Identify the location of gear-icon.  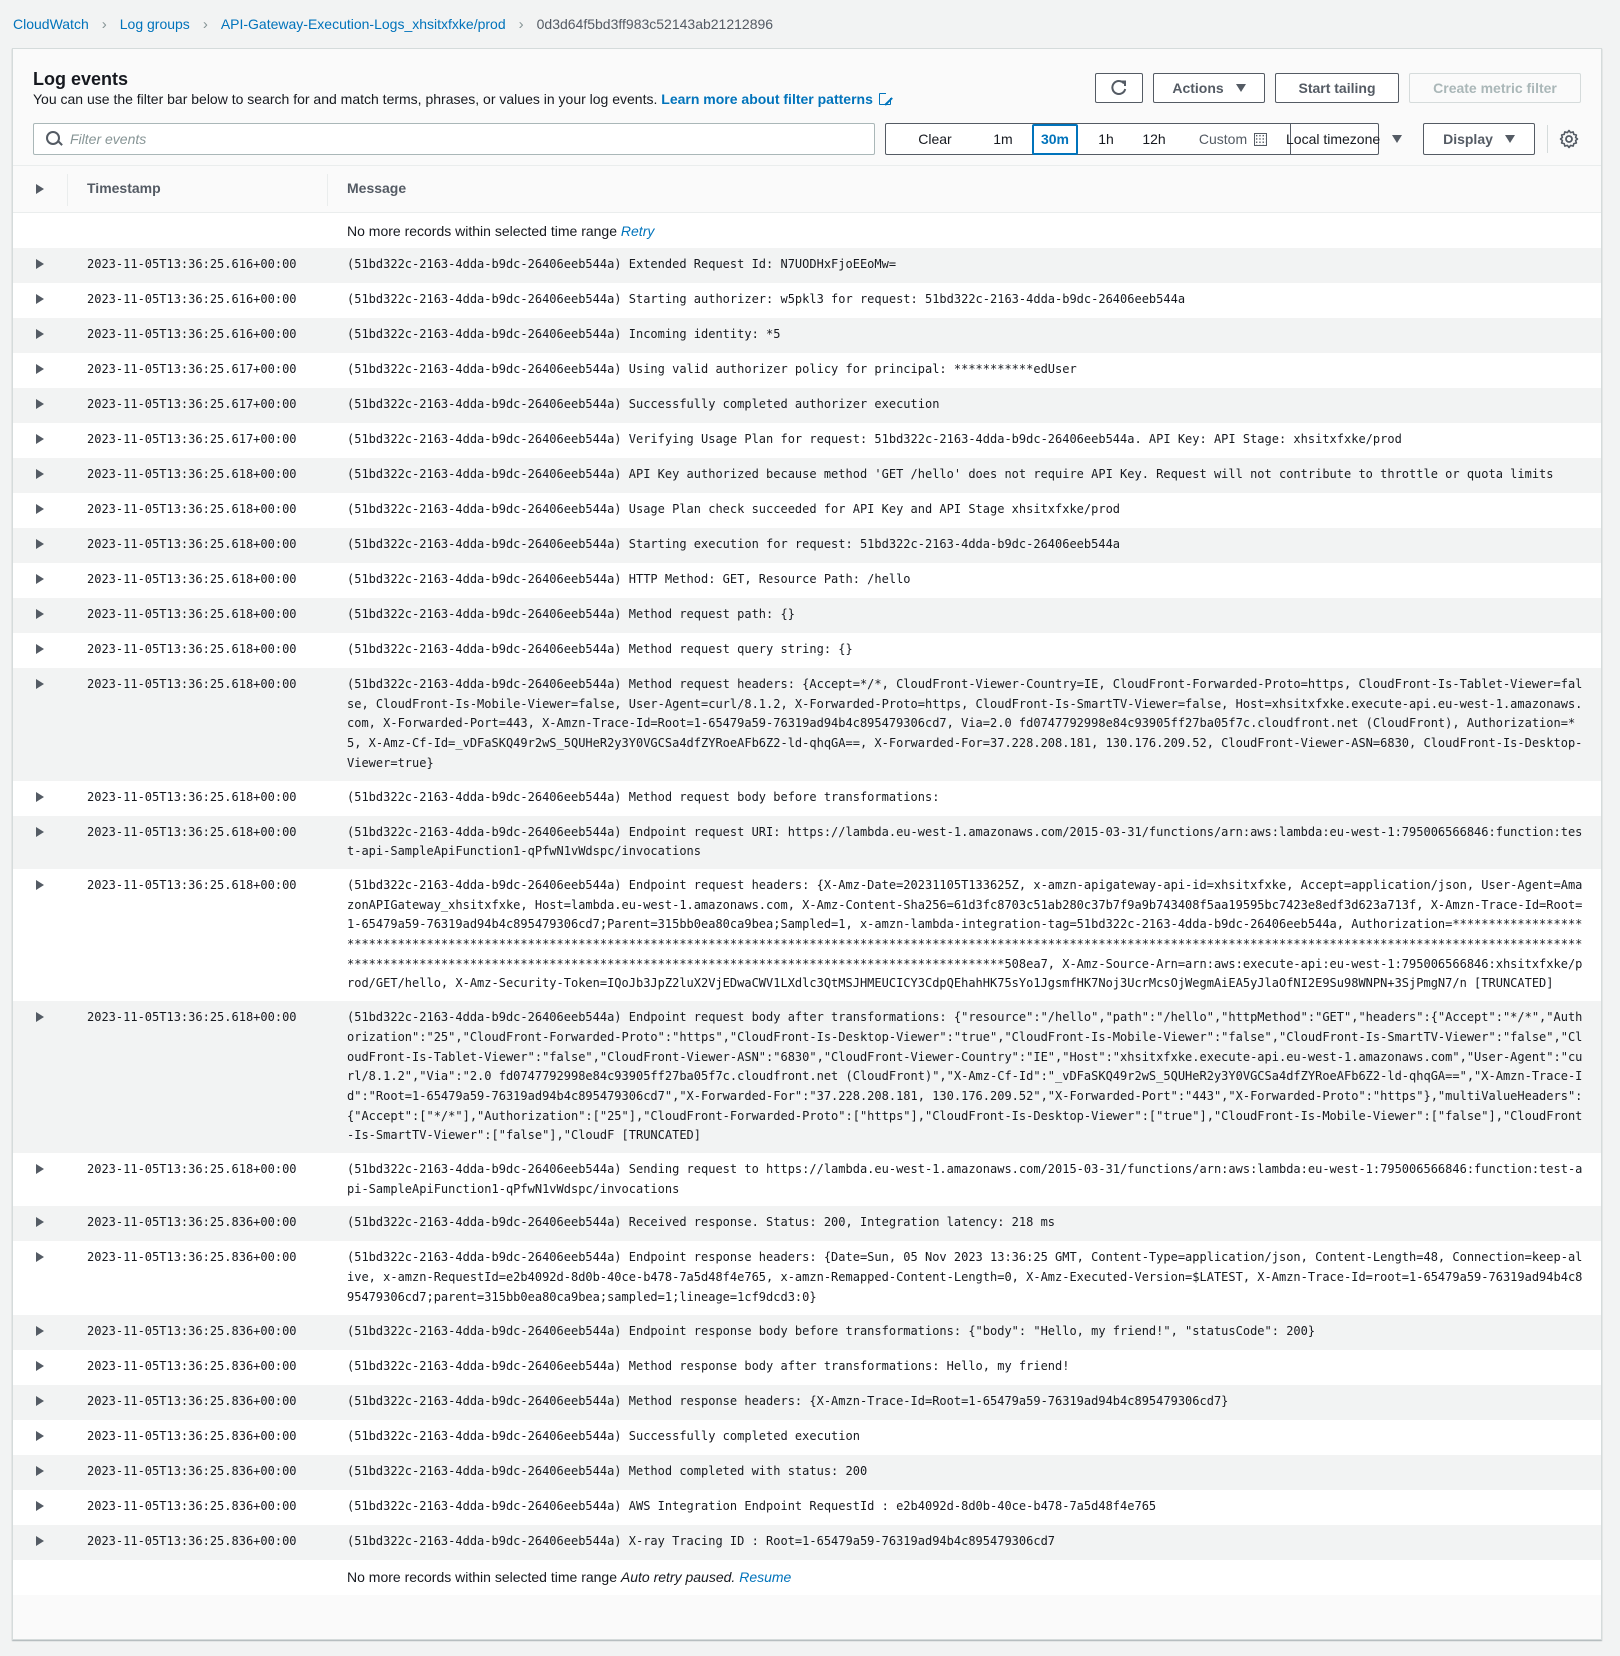
(1569, 139).